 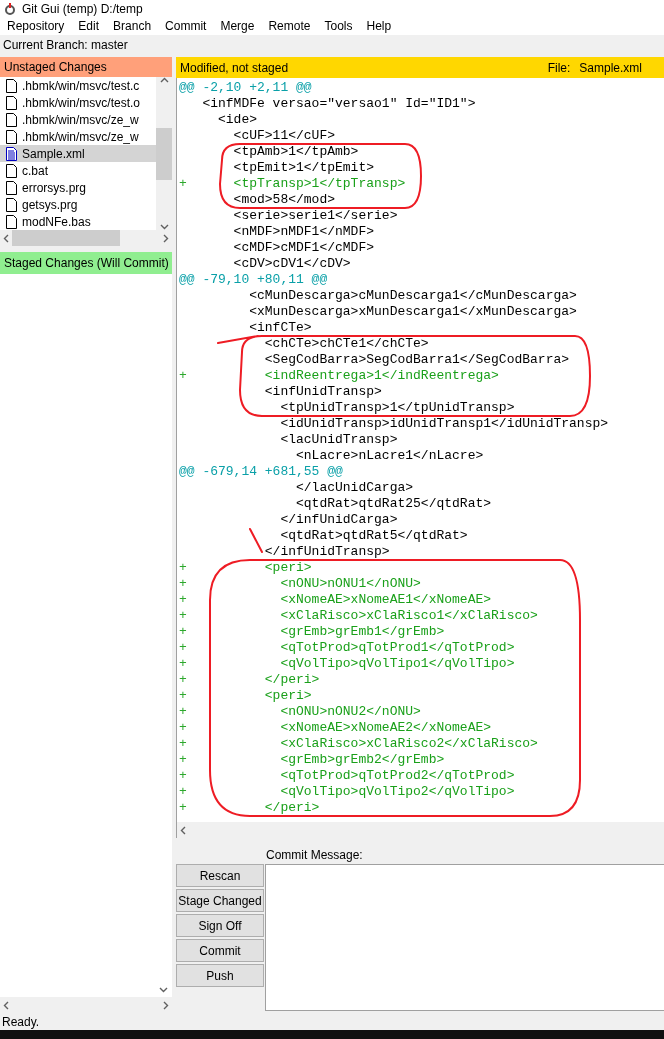 What do you see at coordinates (315, 216) in the screenshot?
I see `context-line: <serie>serie1</serie>` at bounding box center [315, 216].